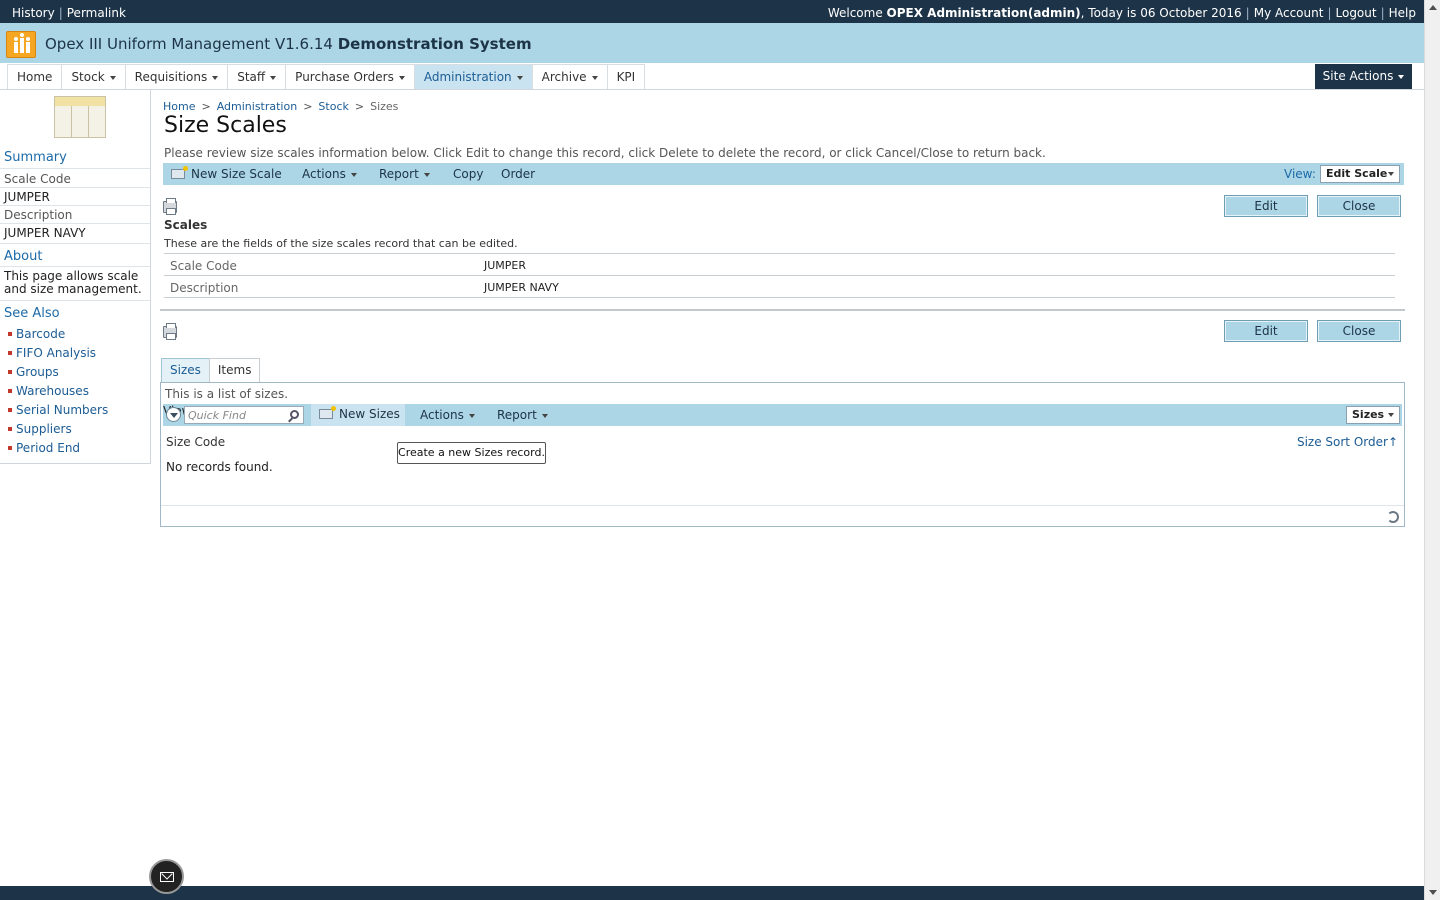  Describe the element at coordinates (434, 44) in the screenshot. I see `system-name: Demonstration System` at that location.